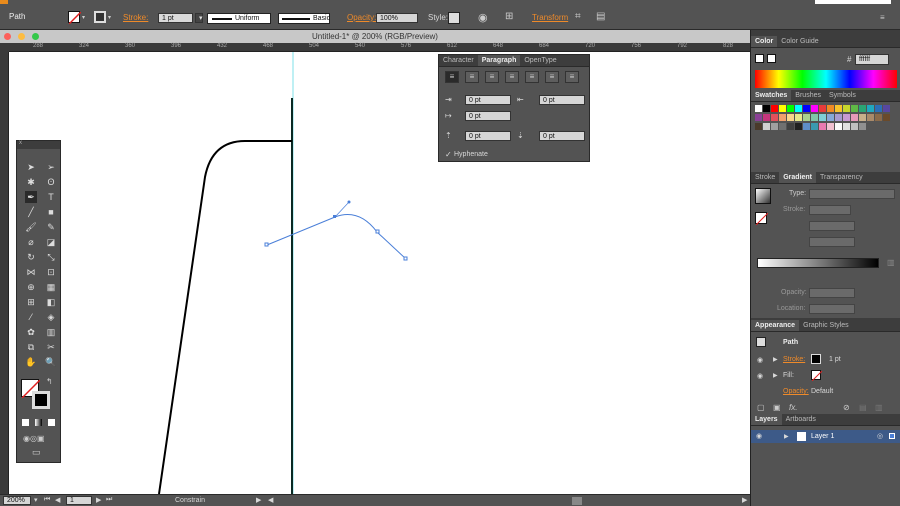  What do you see at coordinates (892, 436) in the screenshot?
I see `layer-selection-icon` at bounding box center [892, 436].